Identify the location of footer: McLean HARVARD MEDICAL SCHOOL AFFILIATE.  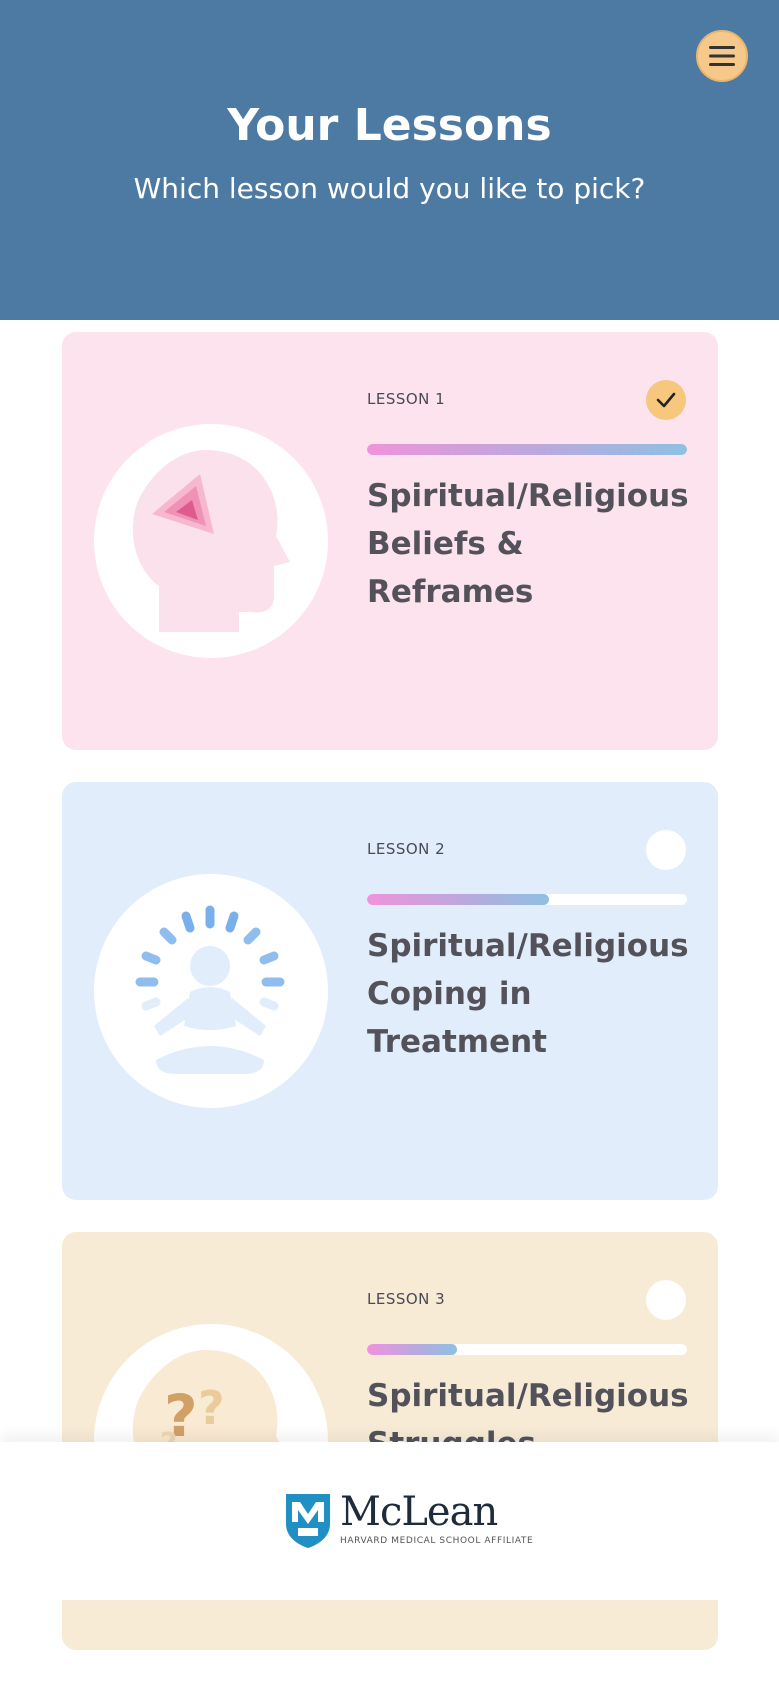
(389, 1521).